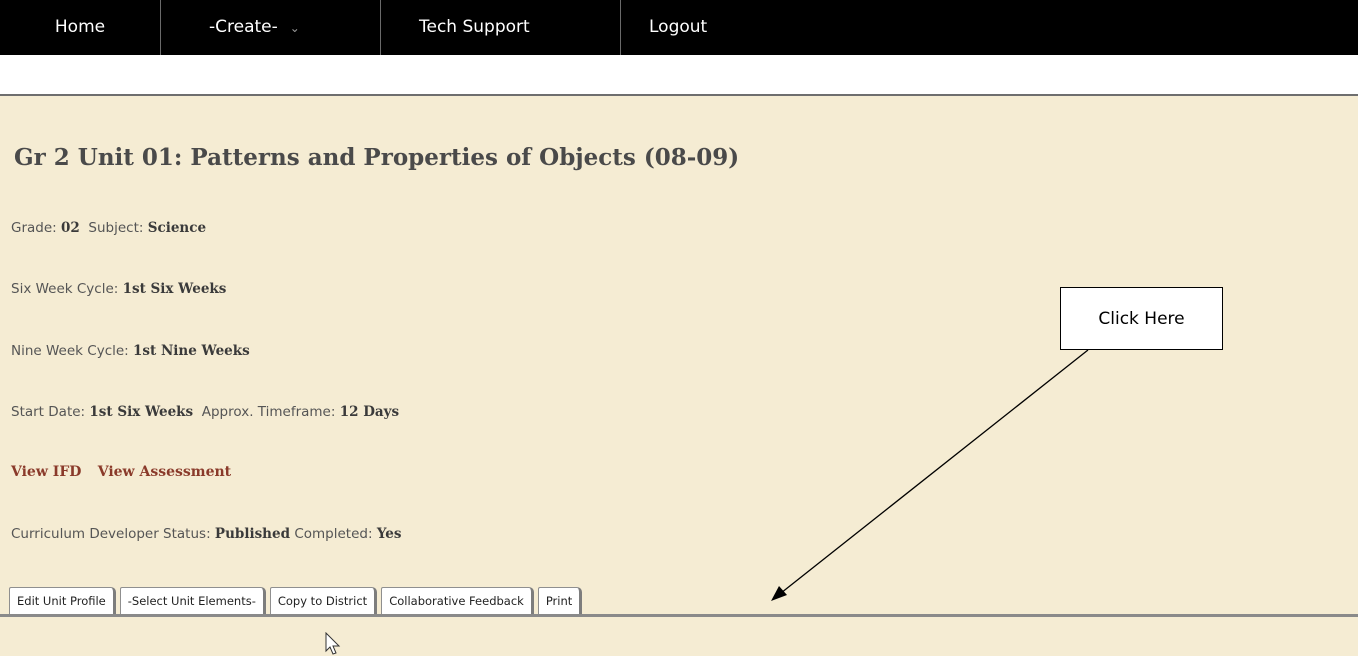 This screenshot has width=1358, height=656. What do you see at coordinates (62, 600) in the screenshot?
I see `tab-edit-unit-profile: Edit Unit Profile` at bounding box center [62, 600].